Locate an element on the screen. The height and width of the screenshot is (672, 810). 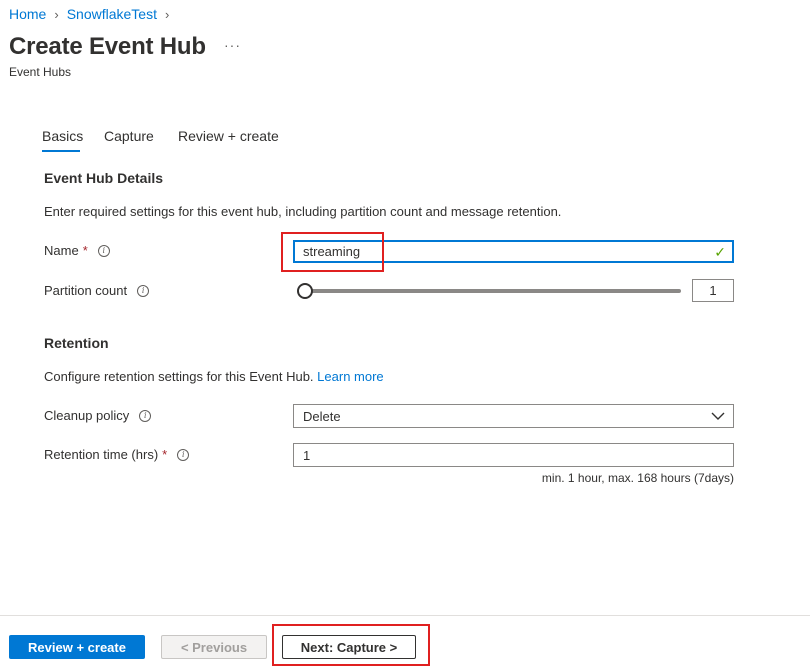
cleanup-policy-value: Delete is located at coordinates (322, 416).